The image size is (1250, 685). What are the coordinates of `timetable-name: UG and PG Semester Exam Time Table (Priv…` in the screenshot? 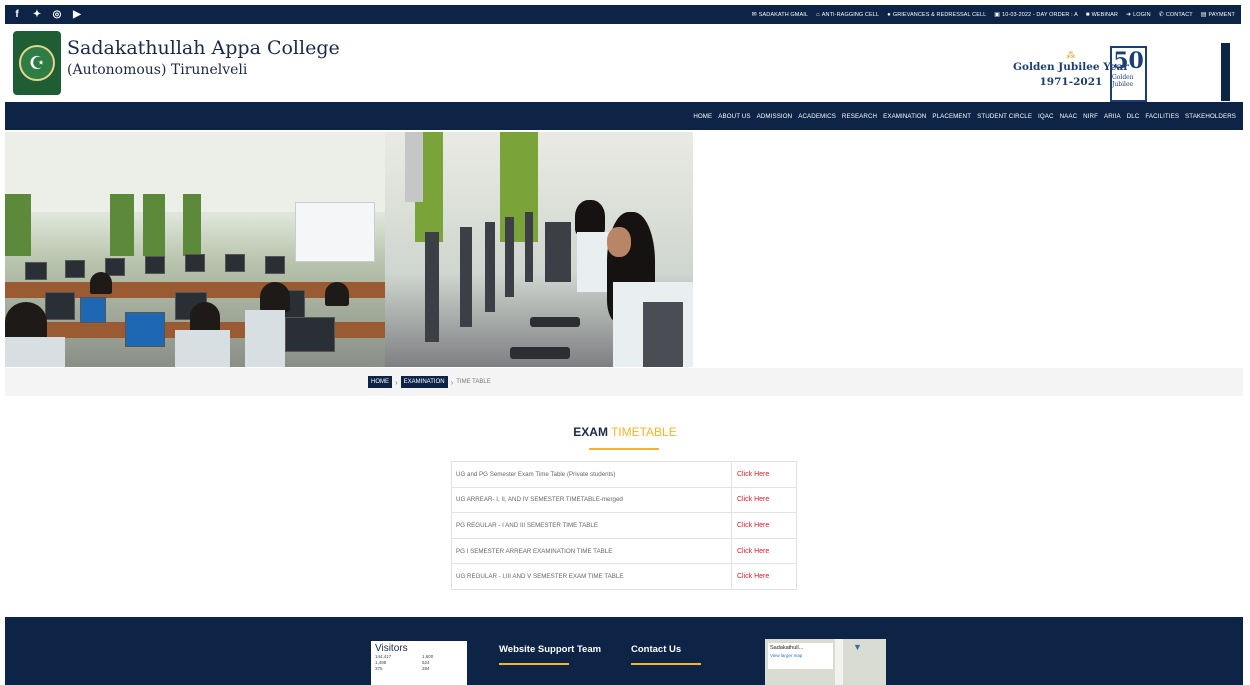 It's located at (591, 474).